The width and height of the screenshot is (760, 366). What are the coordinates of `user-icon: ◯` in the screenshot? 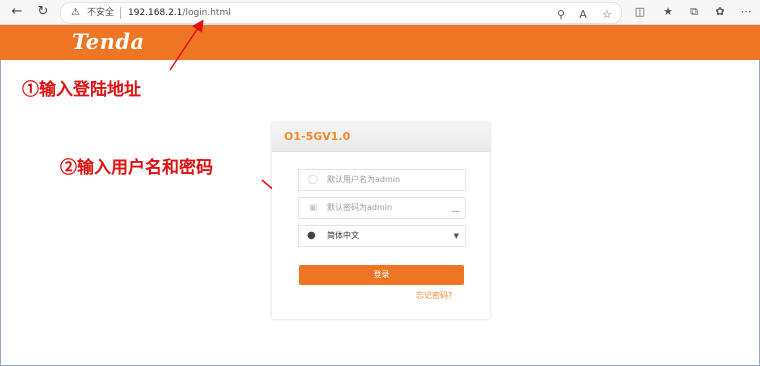 It's located at (313, 180).